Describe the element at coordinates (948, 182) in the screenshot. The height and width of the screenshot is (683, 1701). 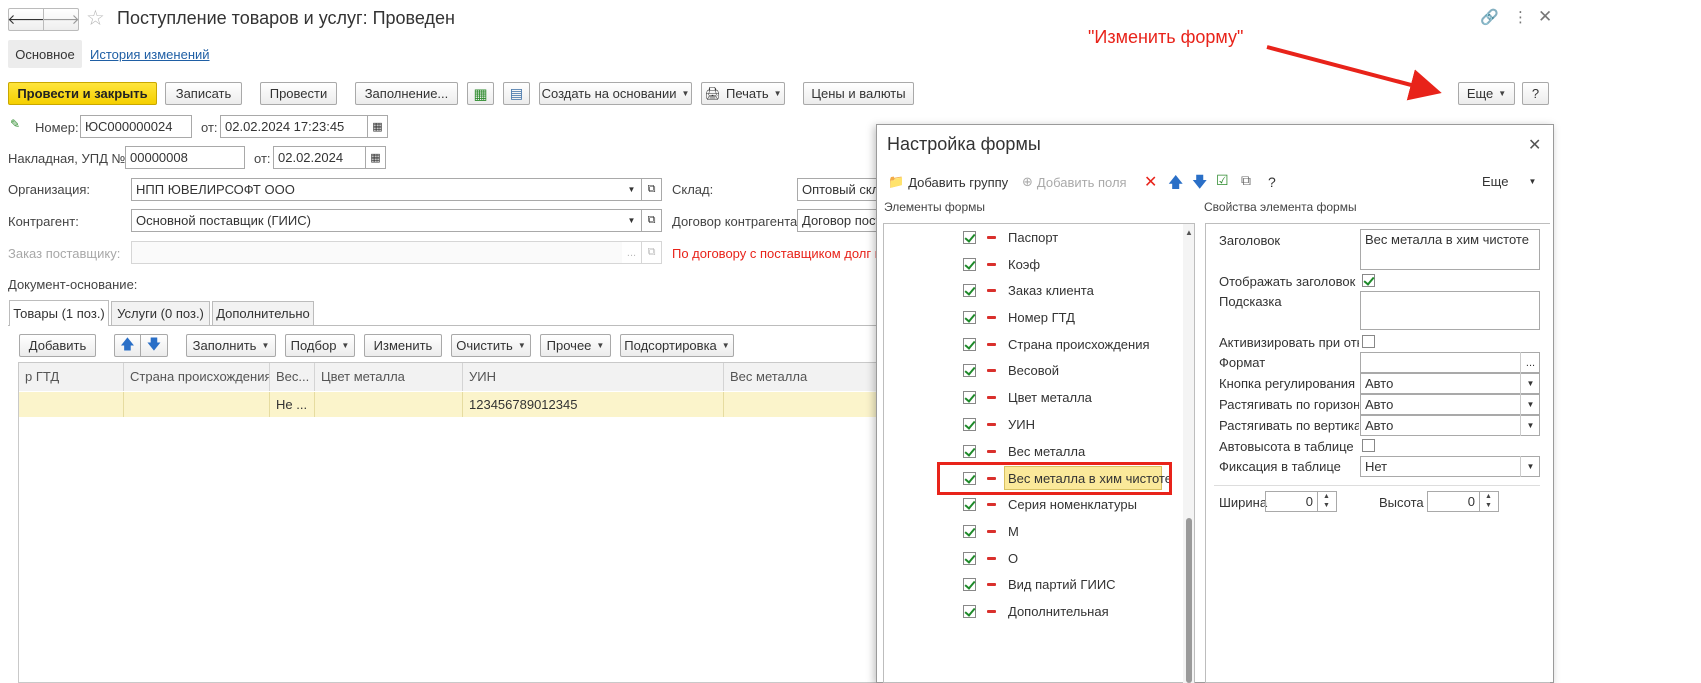
I see `add-group-button: 📁 Добавить группу` at that location.